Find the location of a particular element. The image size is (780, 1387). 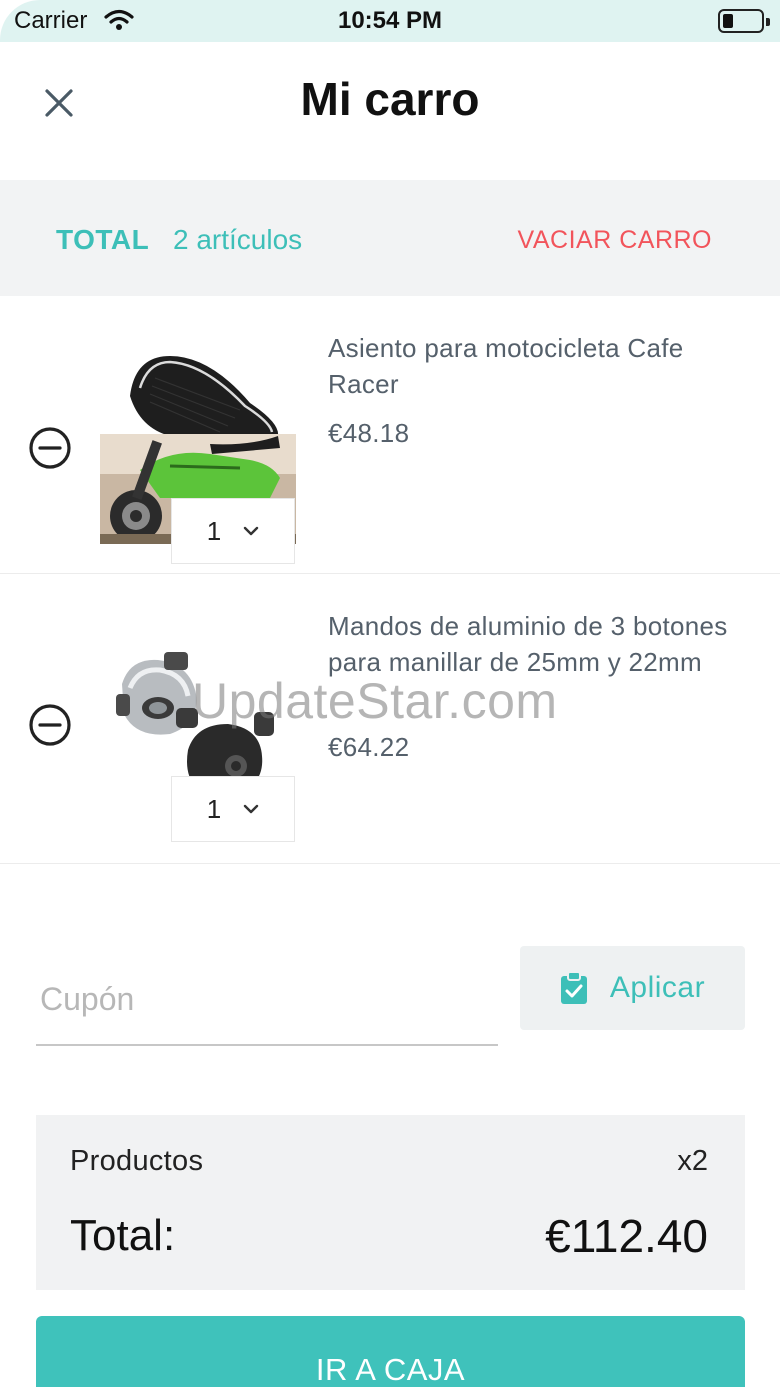

total-label: TOTAL is located at coordinates (103, 239).